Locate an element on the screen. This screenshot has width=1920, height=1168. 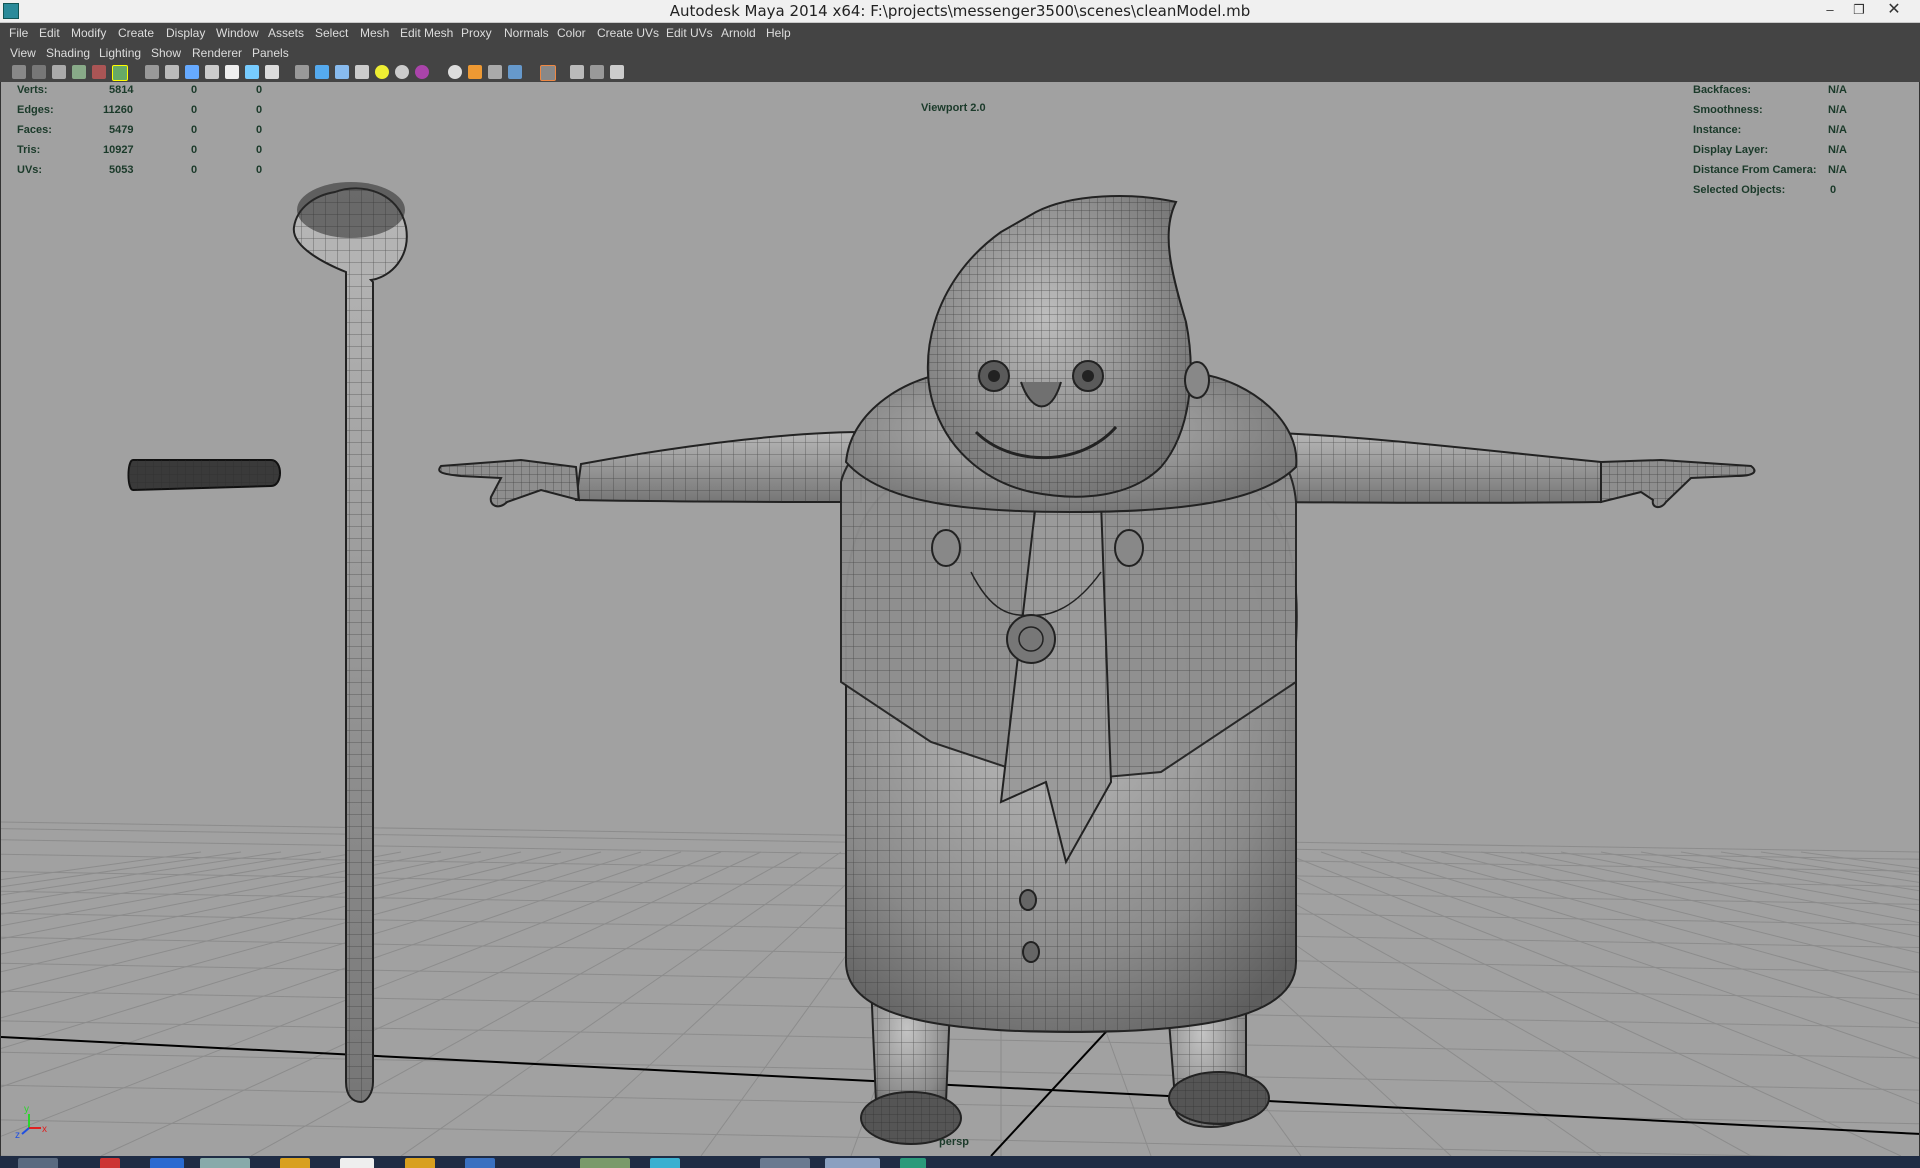
menu-create: Create is located at coordinates (136, 33).